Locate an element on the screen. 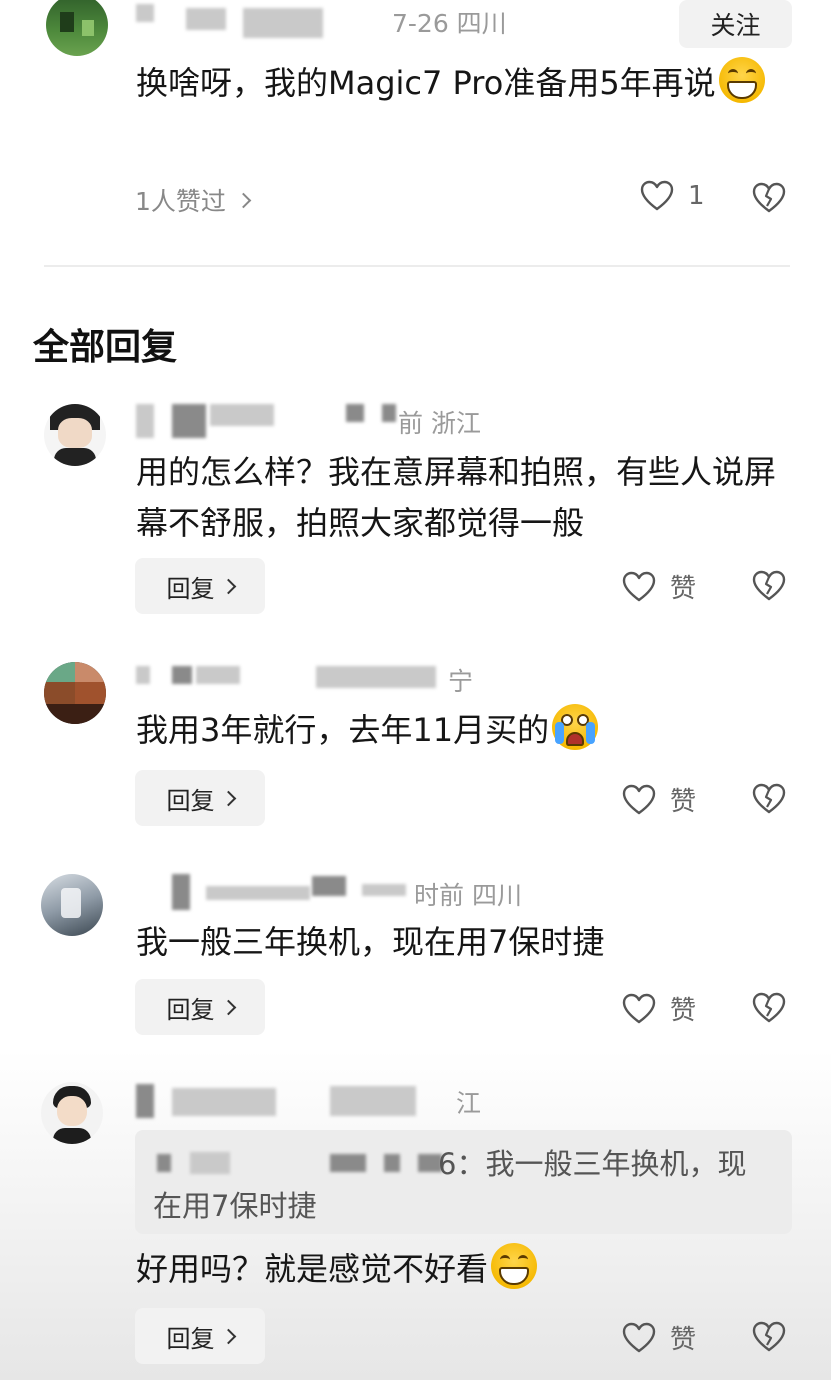 The height and width of the screenshot is (1380, 831). comment-text: 换啥呀，我的Magic7 Pro准备用5年再说 is located at coordinates (456, 83).